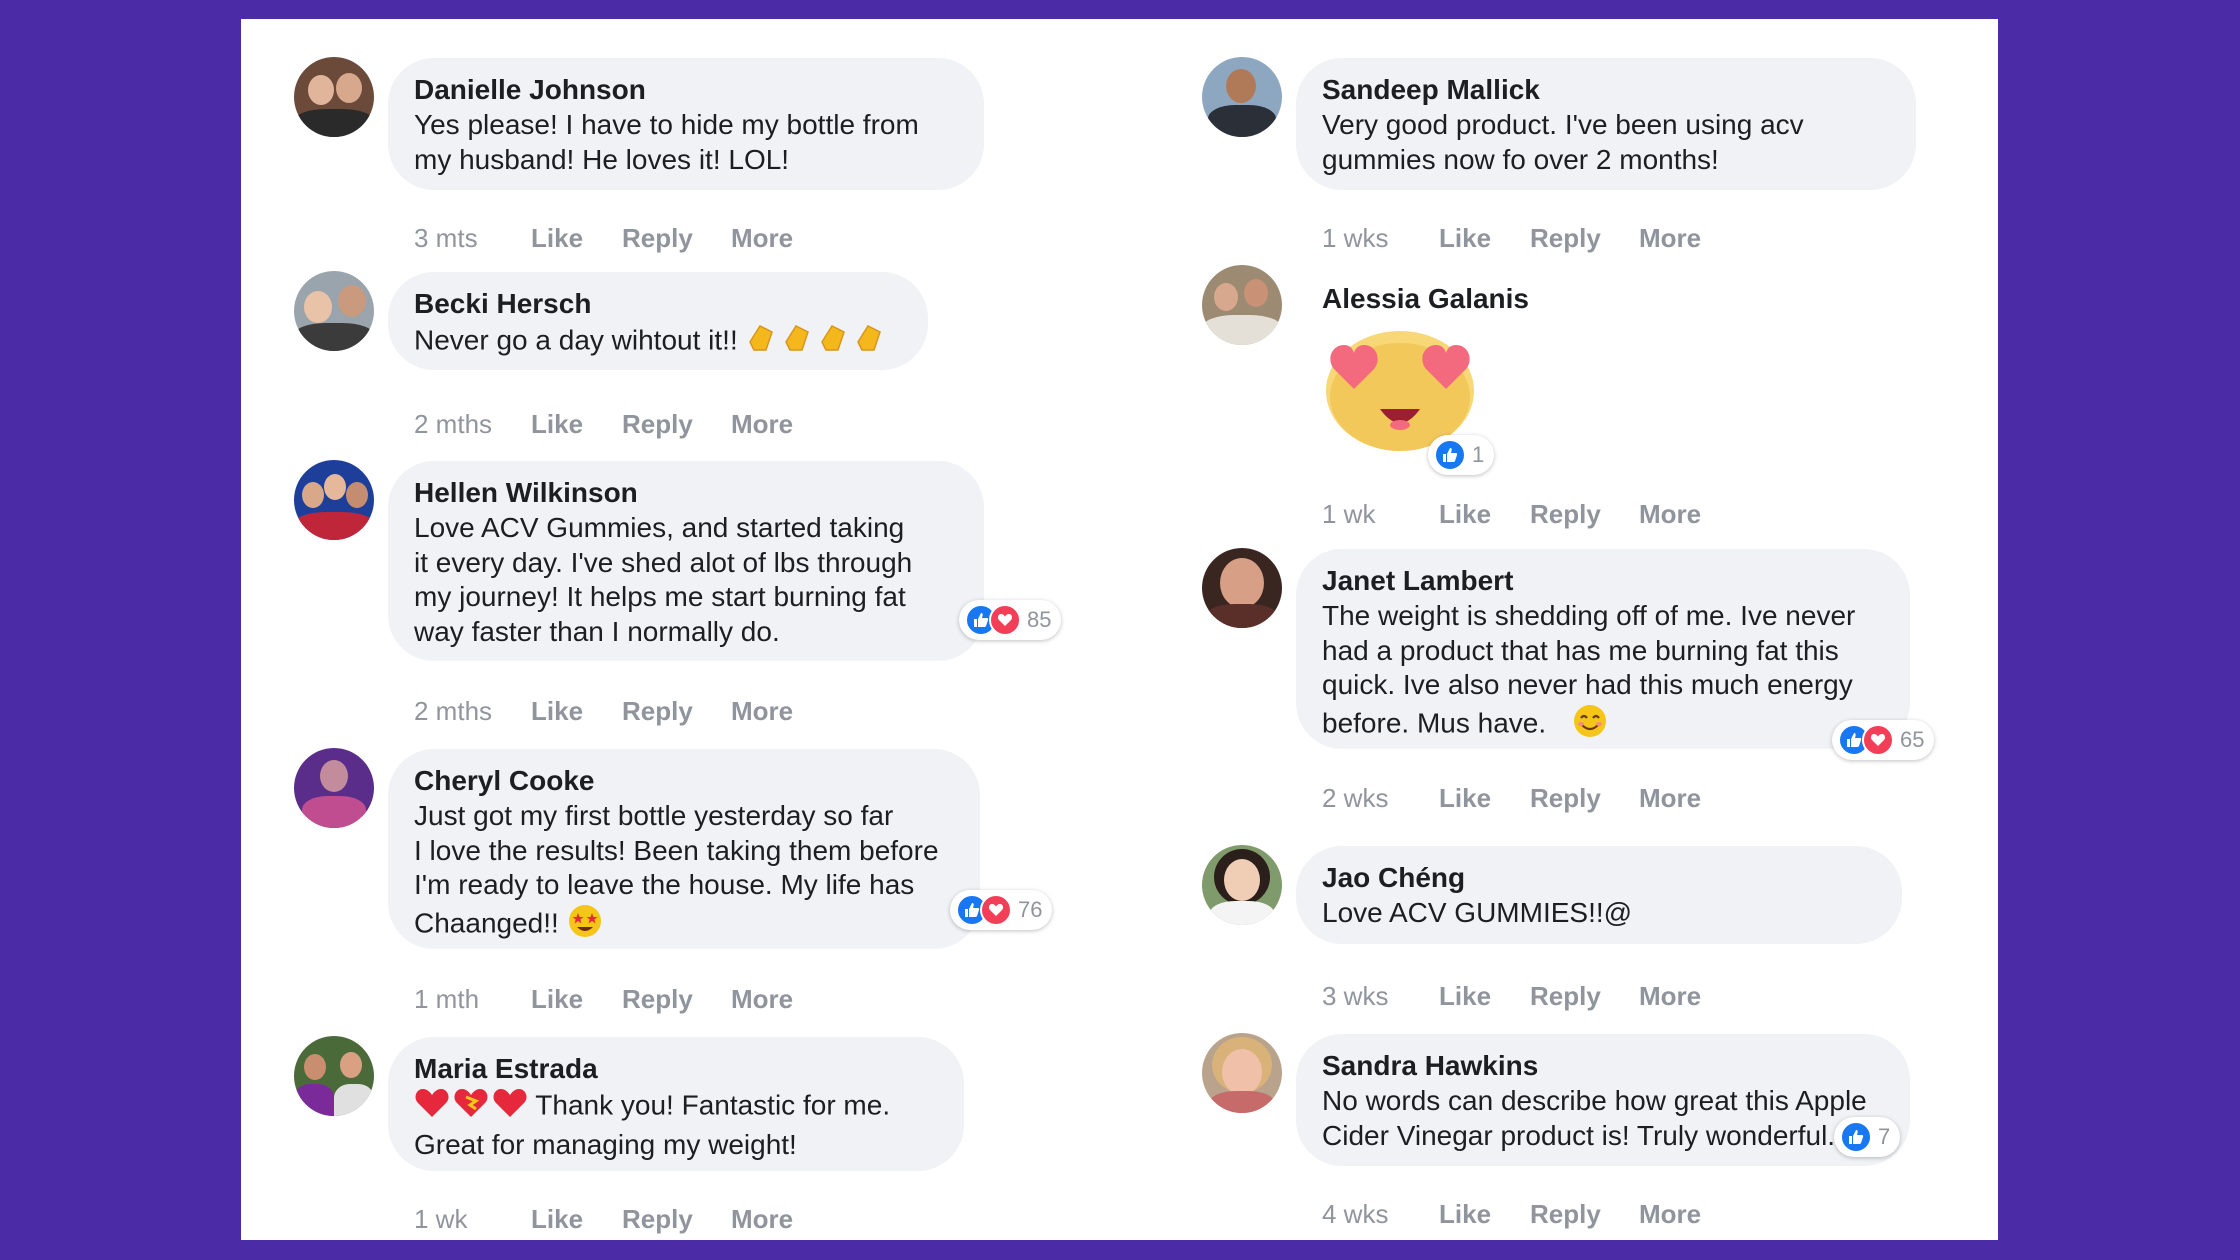  I want to click on commenter-name: Janet Lambert, so click(1603, 581).